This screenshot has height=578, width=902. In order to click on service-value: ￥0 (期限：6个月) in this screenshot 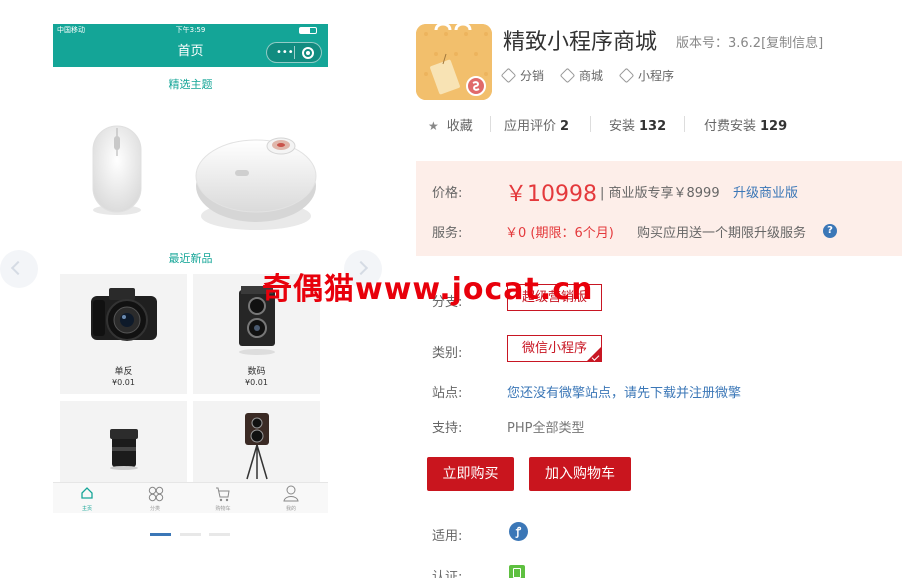, I will do `click(559, 233)`.